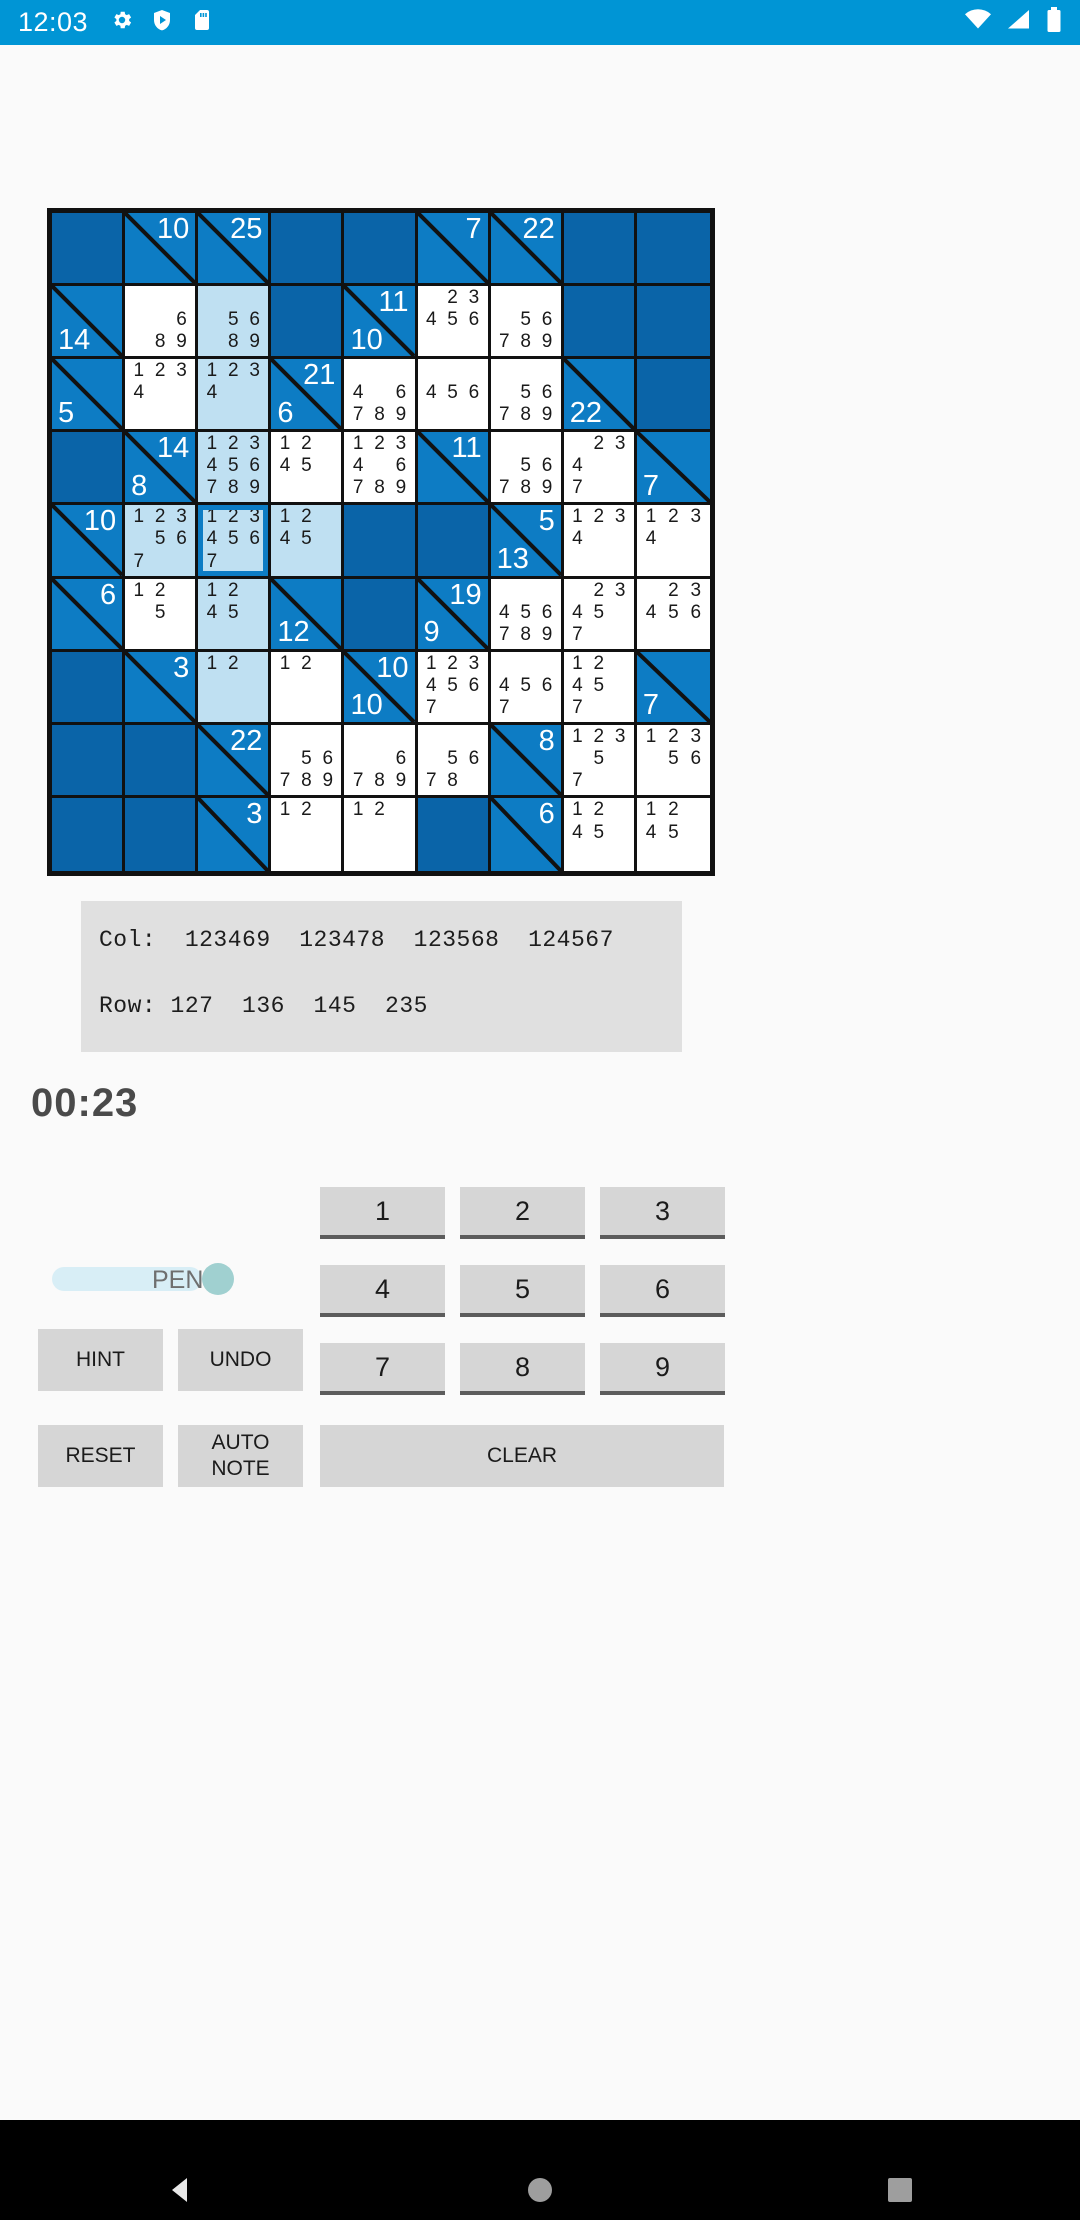 The image size is (1080, 2220). I want to click on keypad-button-7: 7, so click(382, 1369).